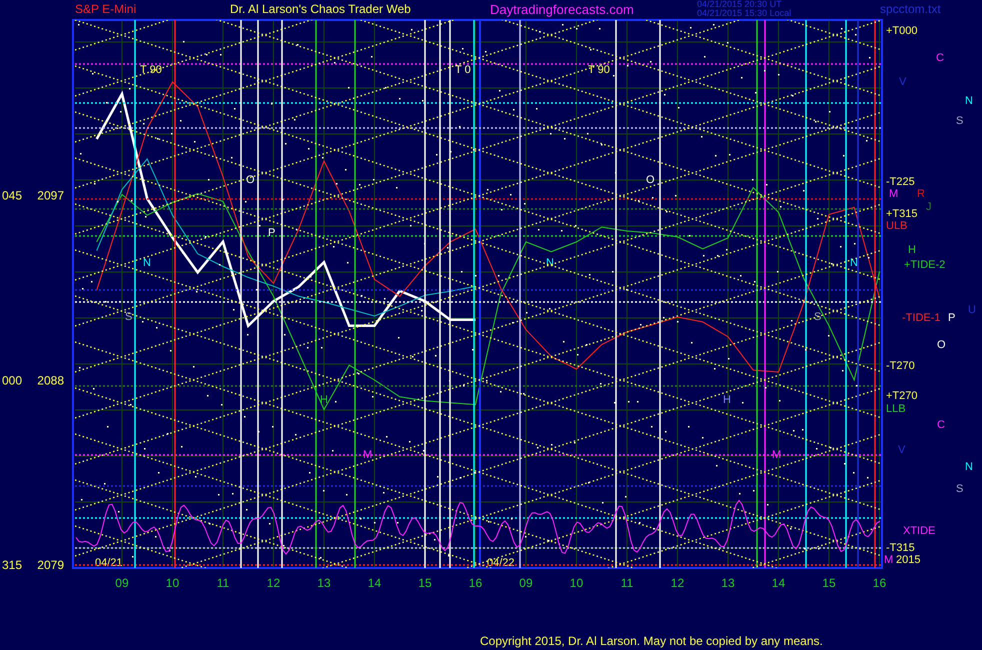  I want to click on chart-label: +T000, so click(902, 30).